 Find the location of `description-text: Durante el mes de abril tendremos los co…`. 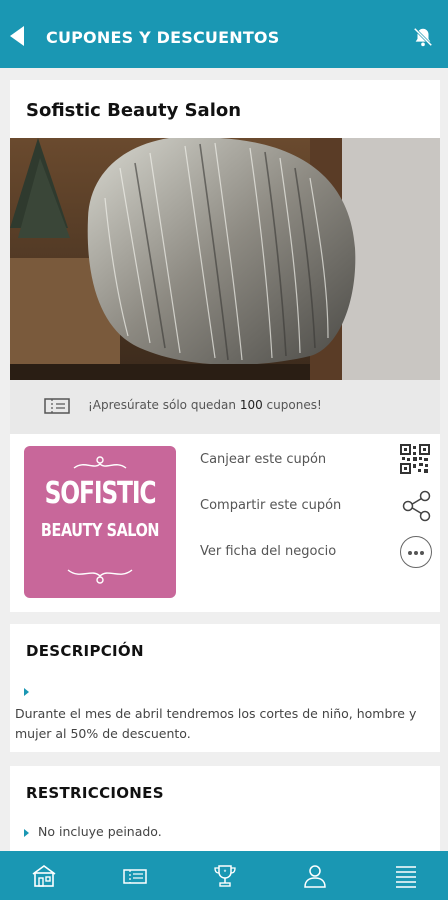

description-text: Durante el mes de abril tendremos los co… is located at coordinates (216, 723).